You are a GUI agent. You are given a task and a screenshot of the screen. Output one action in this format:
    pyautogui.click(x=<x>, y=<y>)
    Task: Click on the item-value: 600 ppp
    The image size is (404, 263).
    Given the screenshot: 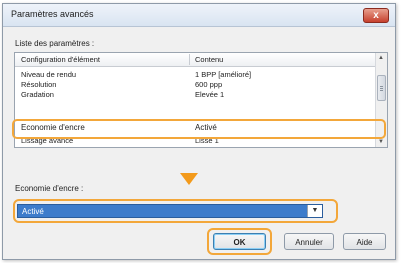 What is the action you would take?
    pyautogui.click(x=209, y=84)
    